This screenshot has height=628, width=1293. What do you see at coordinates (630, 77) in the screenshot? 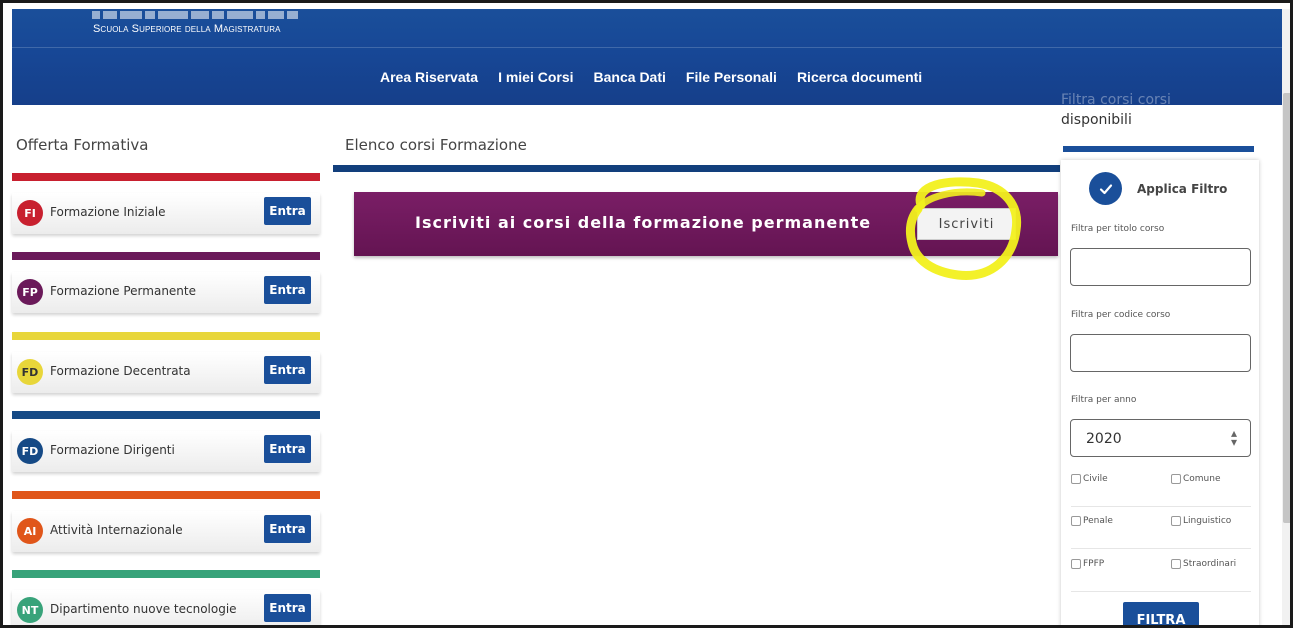
I see `nav-banca-dati: Banca Dati` at bounding box center [630, 77].